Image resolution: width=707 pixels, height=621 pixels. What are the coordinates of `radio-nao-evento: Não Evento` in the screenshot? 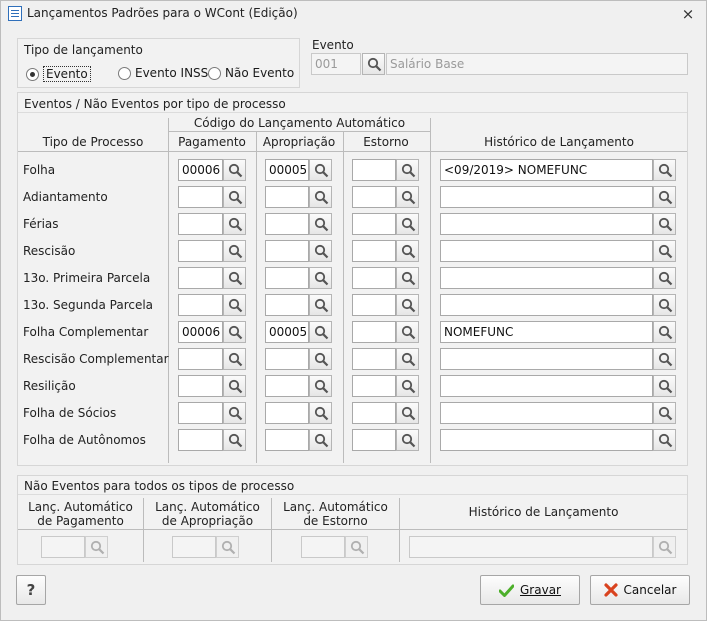 It's located at (251, 73).